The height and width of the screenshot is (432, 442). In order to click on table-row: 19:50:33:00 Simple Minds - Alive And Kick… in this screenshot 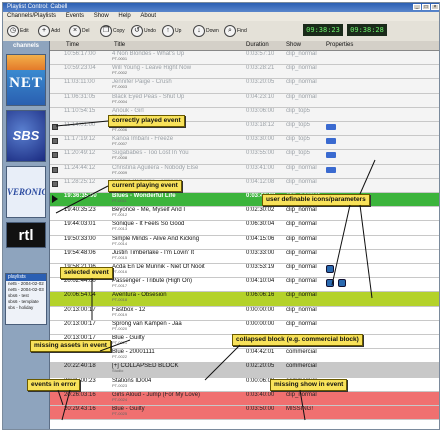, I will do `click(244, 242)`.